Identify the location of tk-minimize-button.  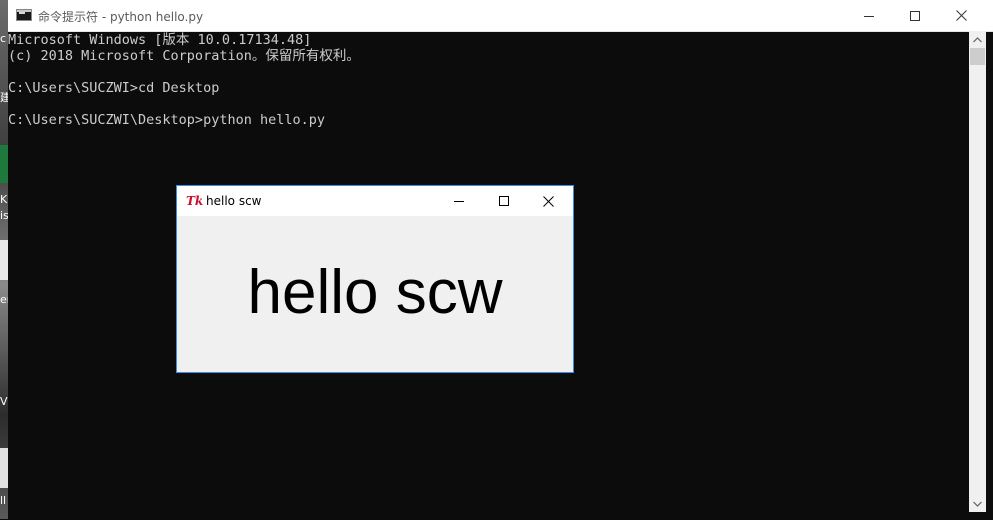
(458, 201).